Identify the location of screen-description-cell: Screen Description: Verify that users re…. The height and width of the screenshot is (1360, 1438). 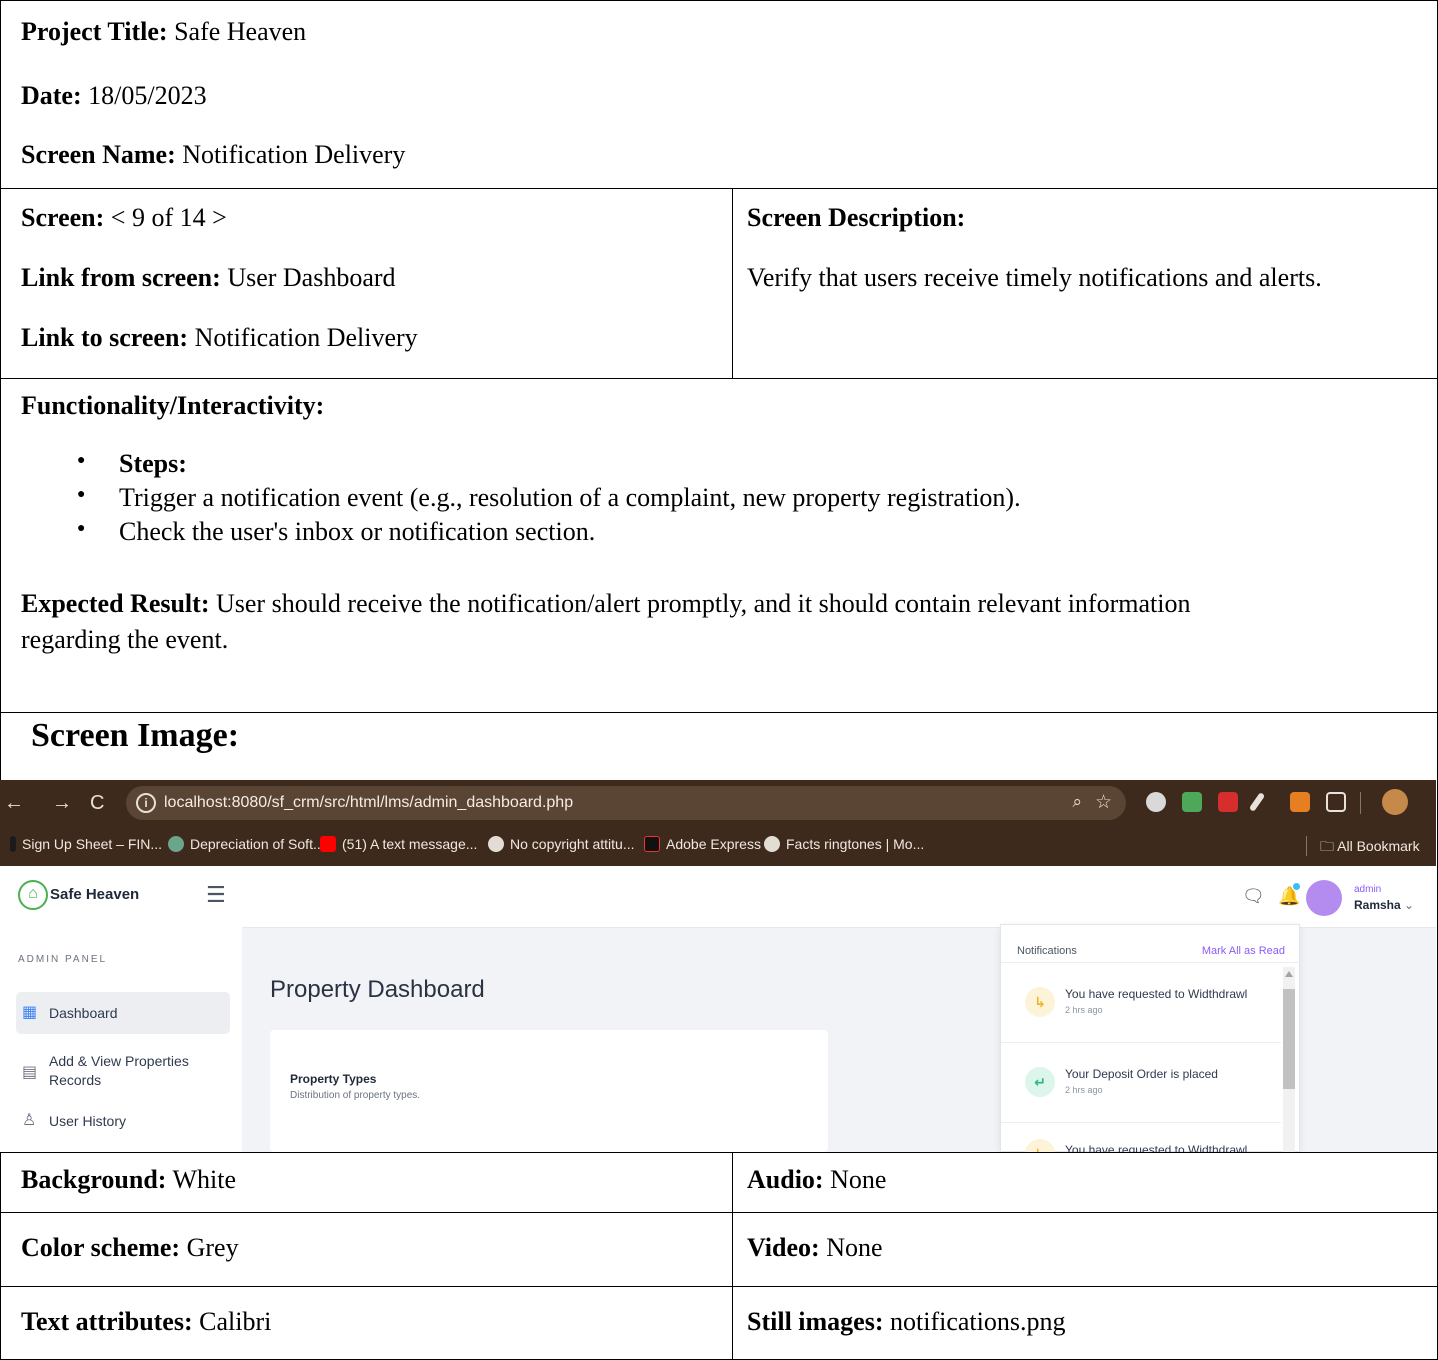
(1085, 284).